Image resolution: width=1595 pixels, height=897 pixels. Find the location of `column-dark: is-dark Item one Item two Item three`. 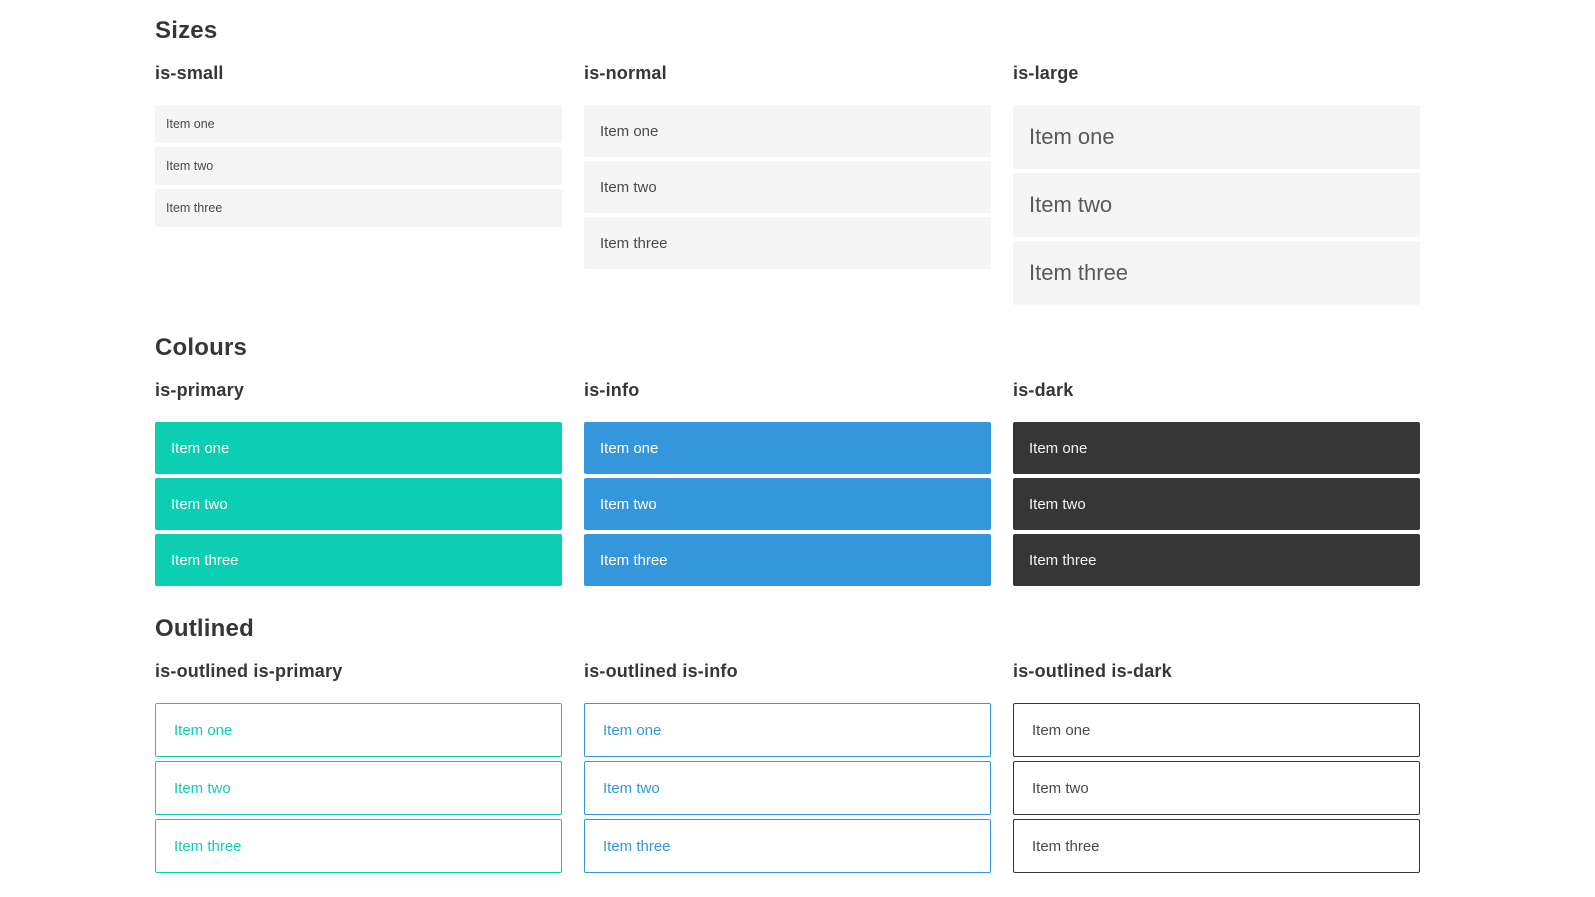

column-dark: is-dark Item one Item two Item three is located at coordinates (1216, 482).